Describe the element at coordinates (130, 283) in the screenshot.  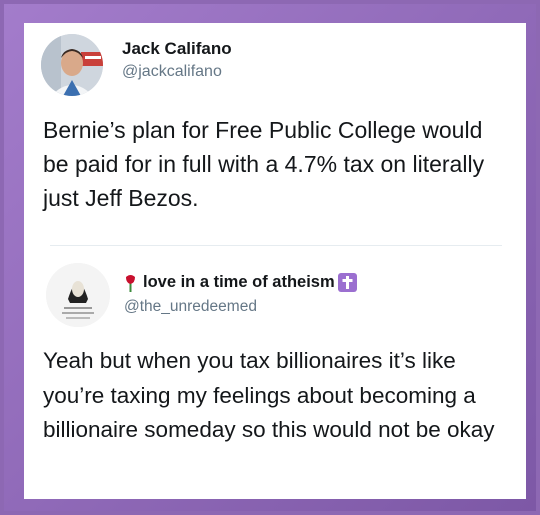
I see `rose-emoji-icon` at that location.